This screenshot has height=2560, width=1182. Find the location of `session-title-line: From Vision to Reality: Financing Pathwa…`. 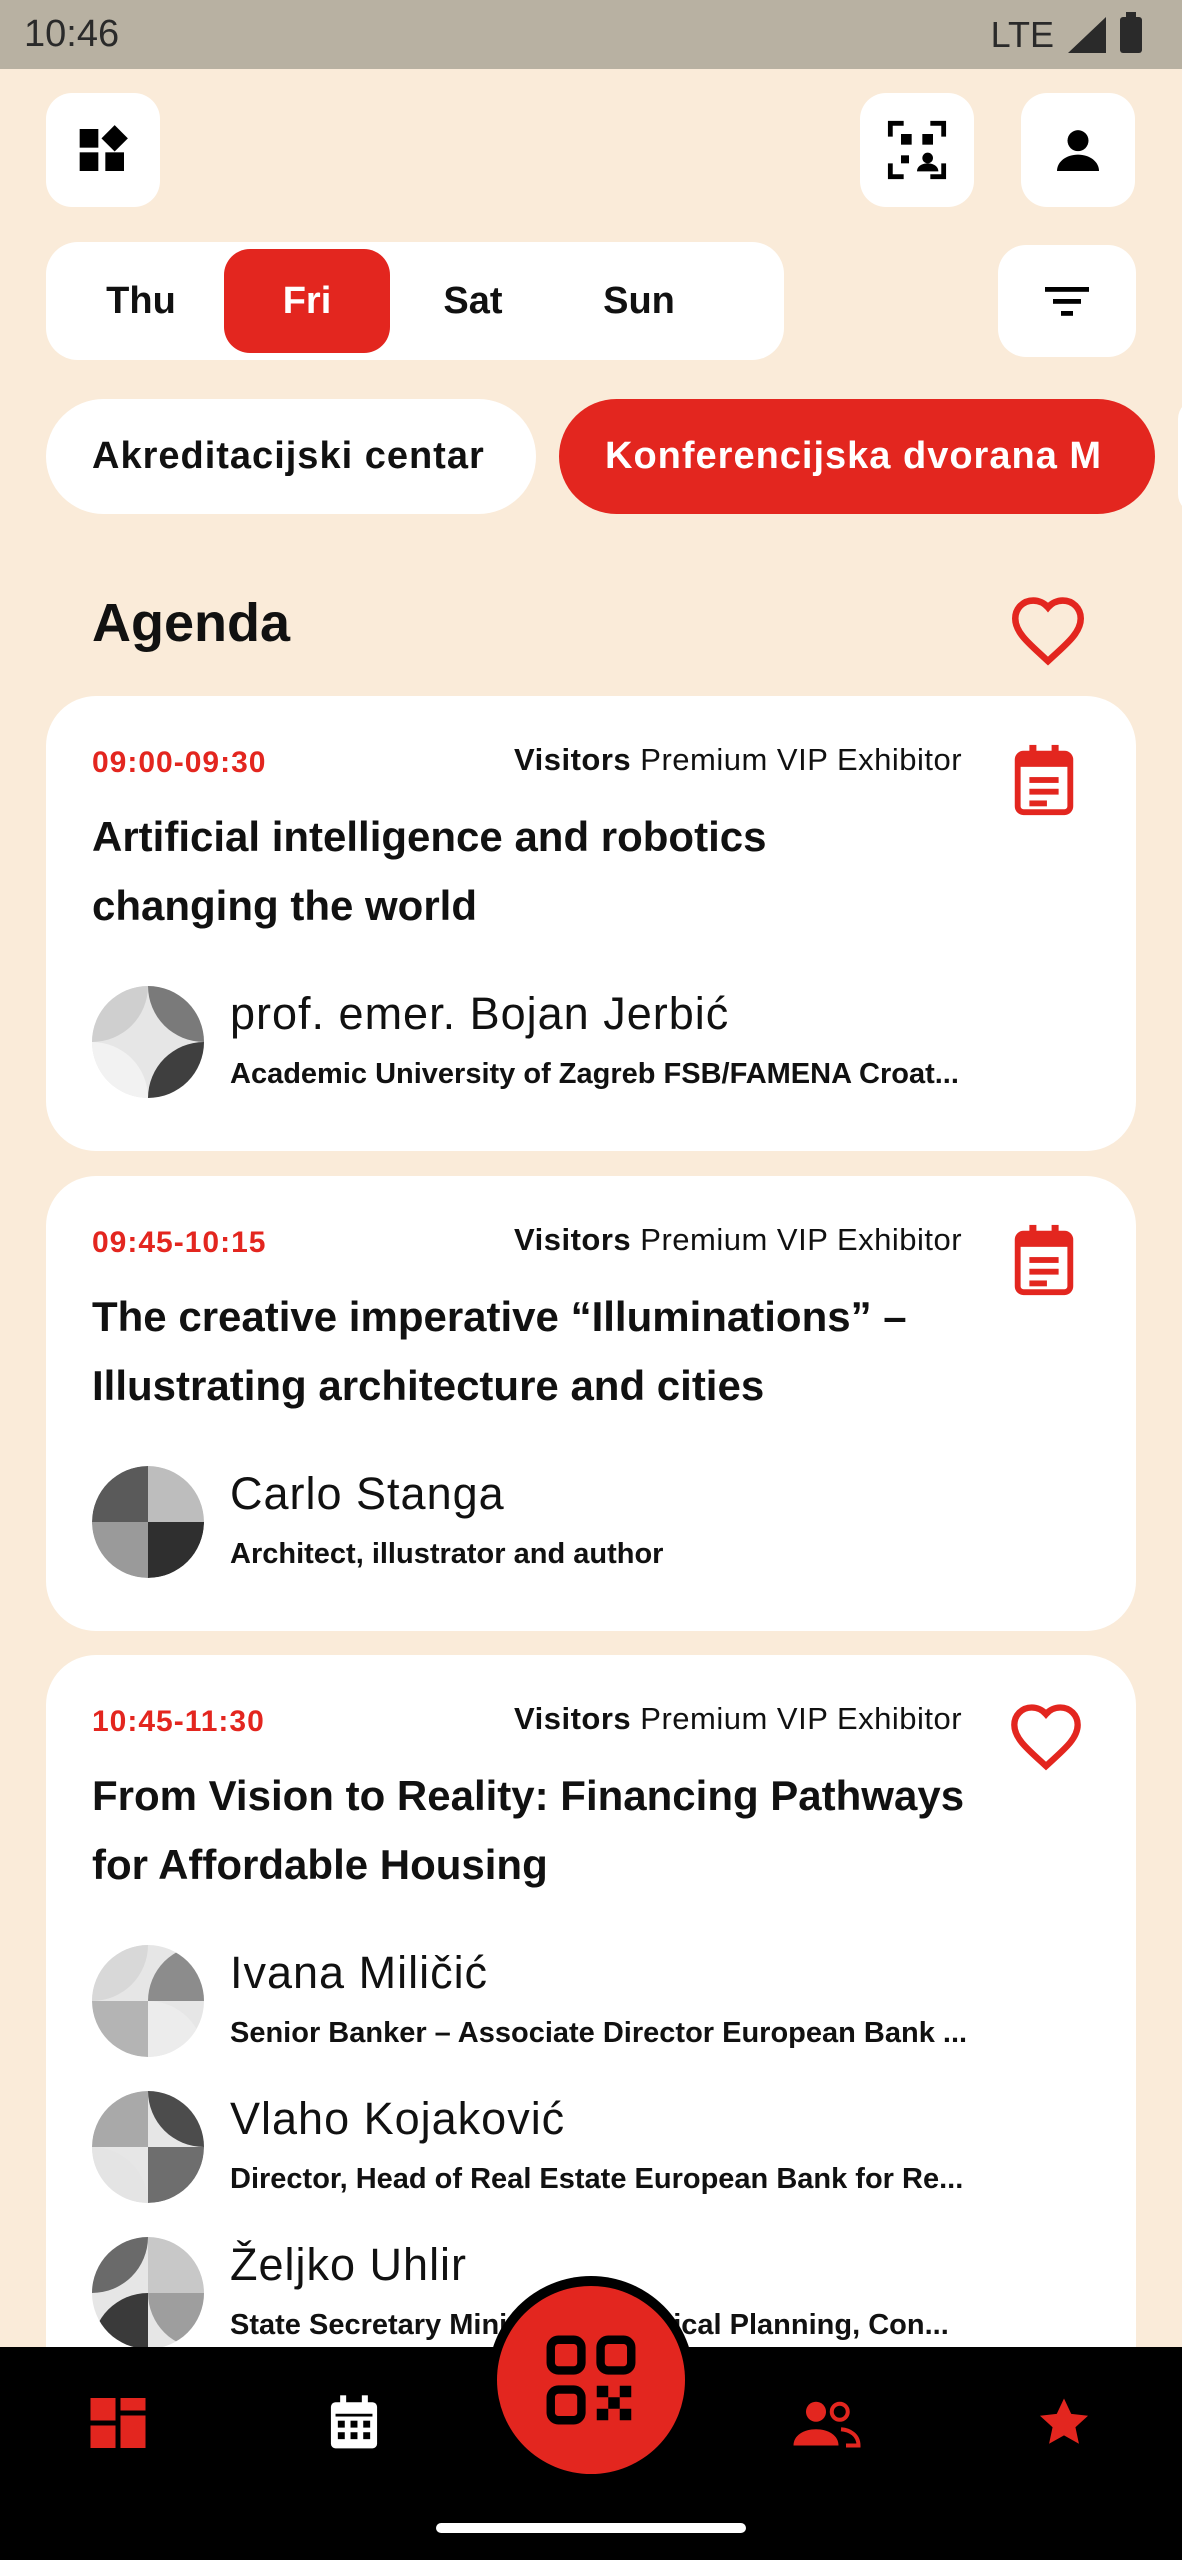

session-title-line: From Vision to Reality: Financing Pathwa… is located at coordinates (528, 1795).